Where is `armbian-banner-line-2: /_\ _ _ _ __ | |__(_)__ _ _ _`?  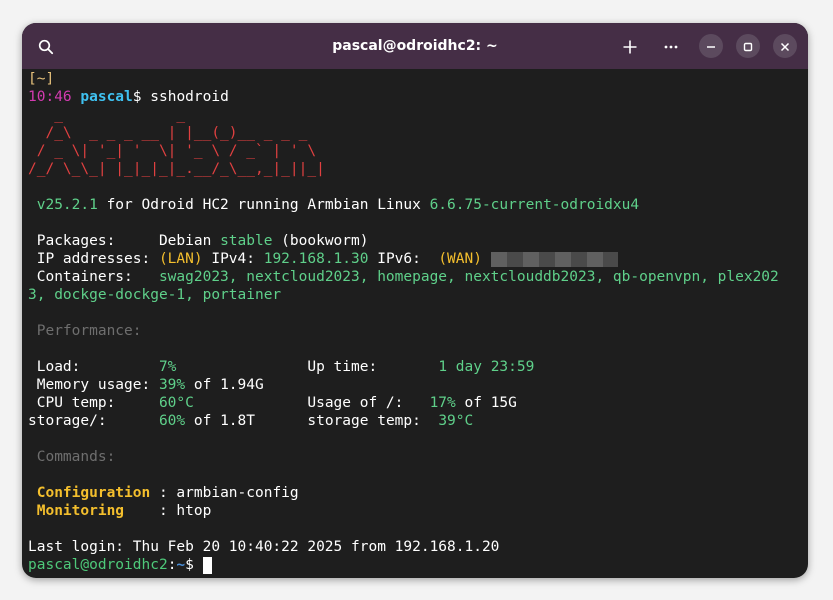
armbian-banner-line-2: /_\ _ _ _ __ | |__(_)__ _ _ _ is located at coordinates (168, 133).